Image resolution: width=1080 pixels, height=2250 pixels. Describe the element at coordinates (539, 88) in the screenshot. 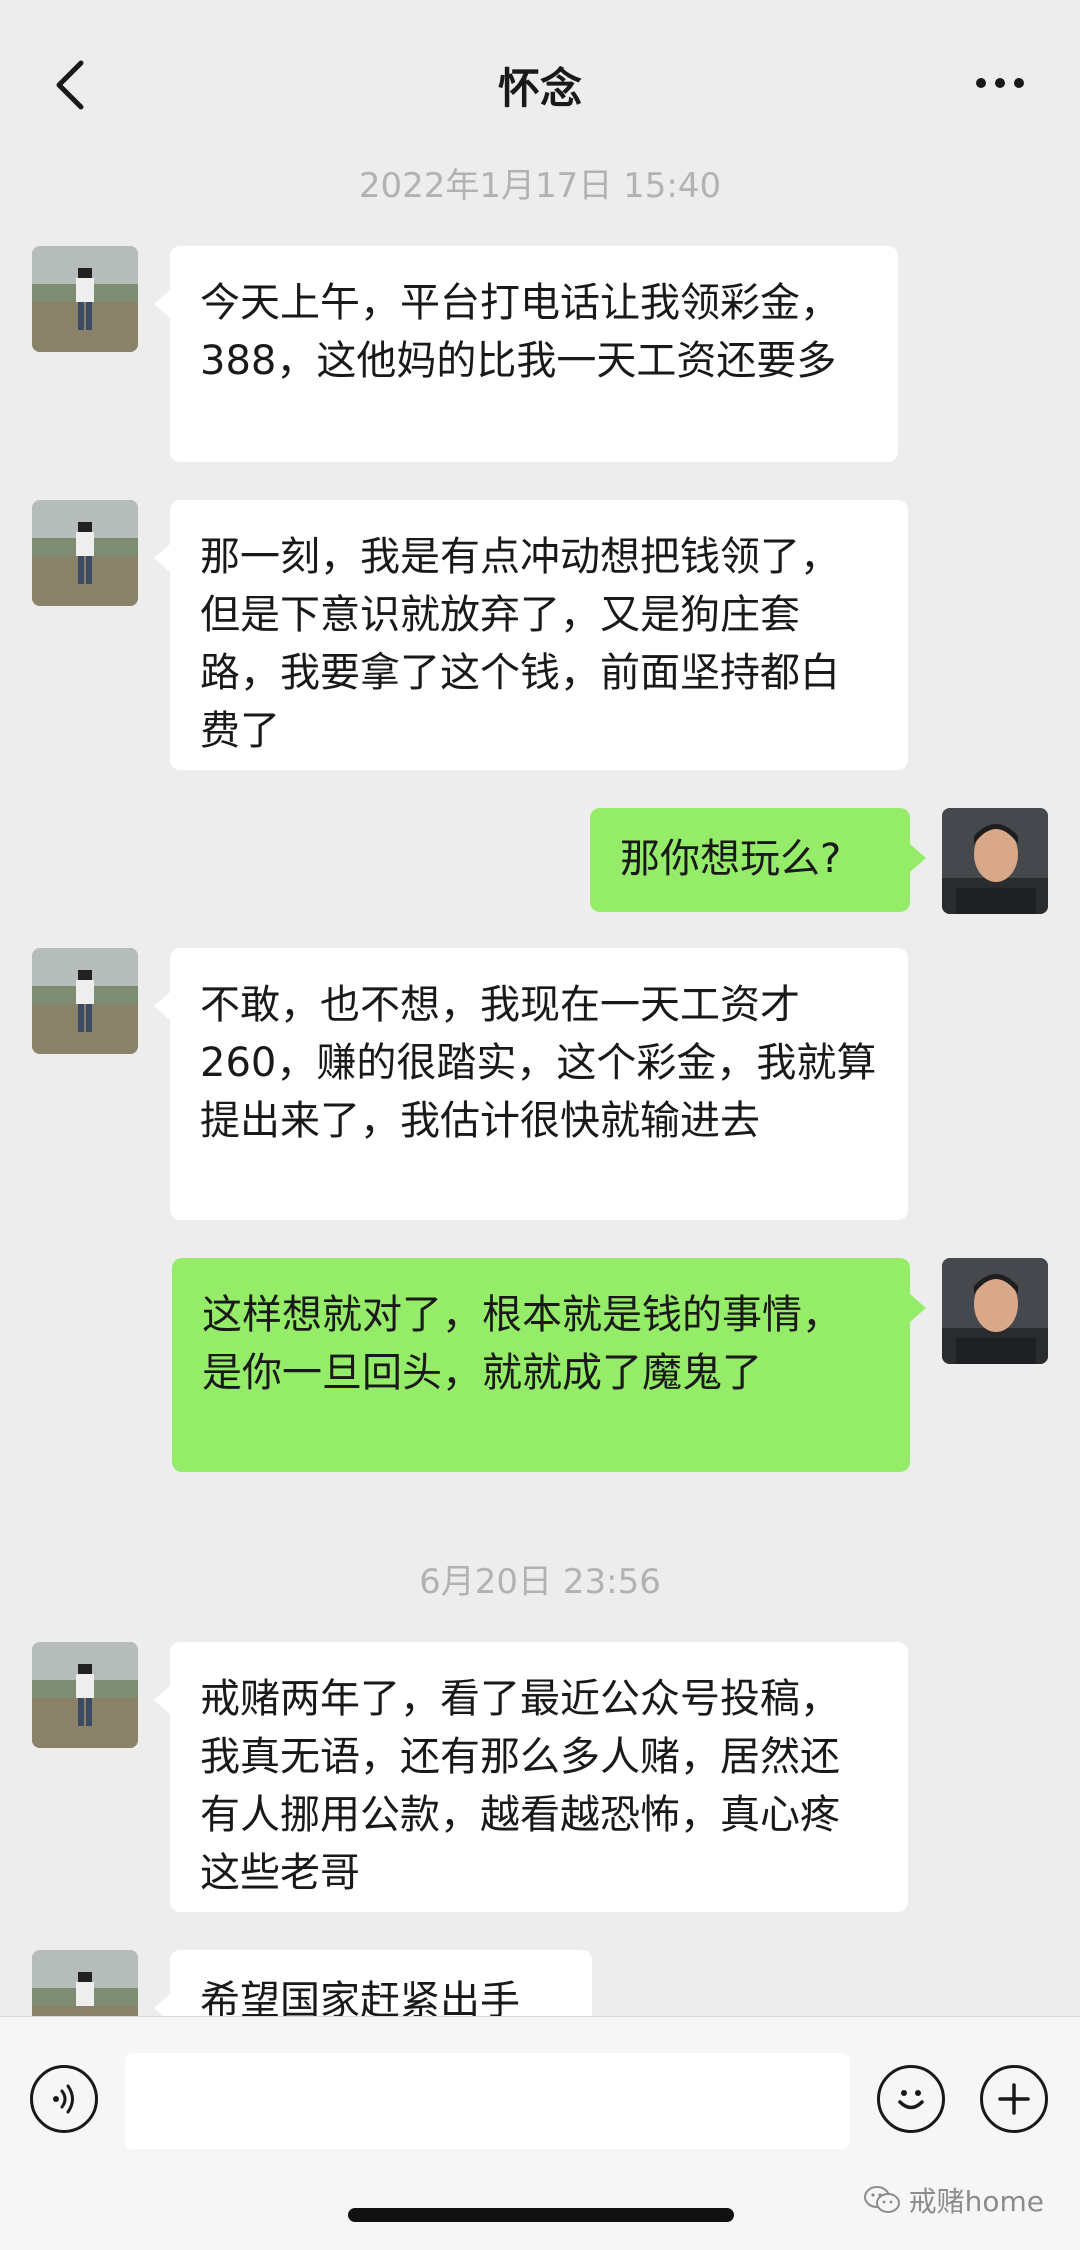

I see `chat-title: 怀念` at that location.